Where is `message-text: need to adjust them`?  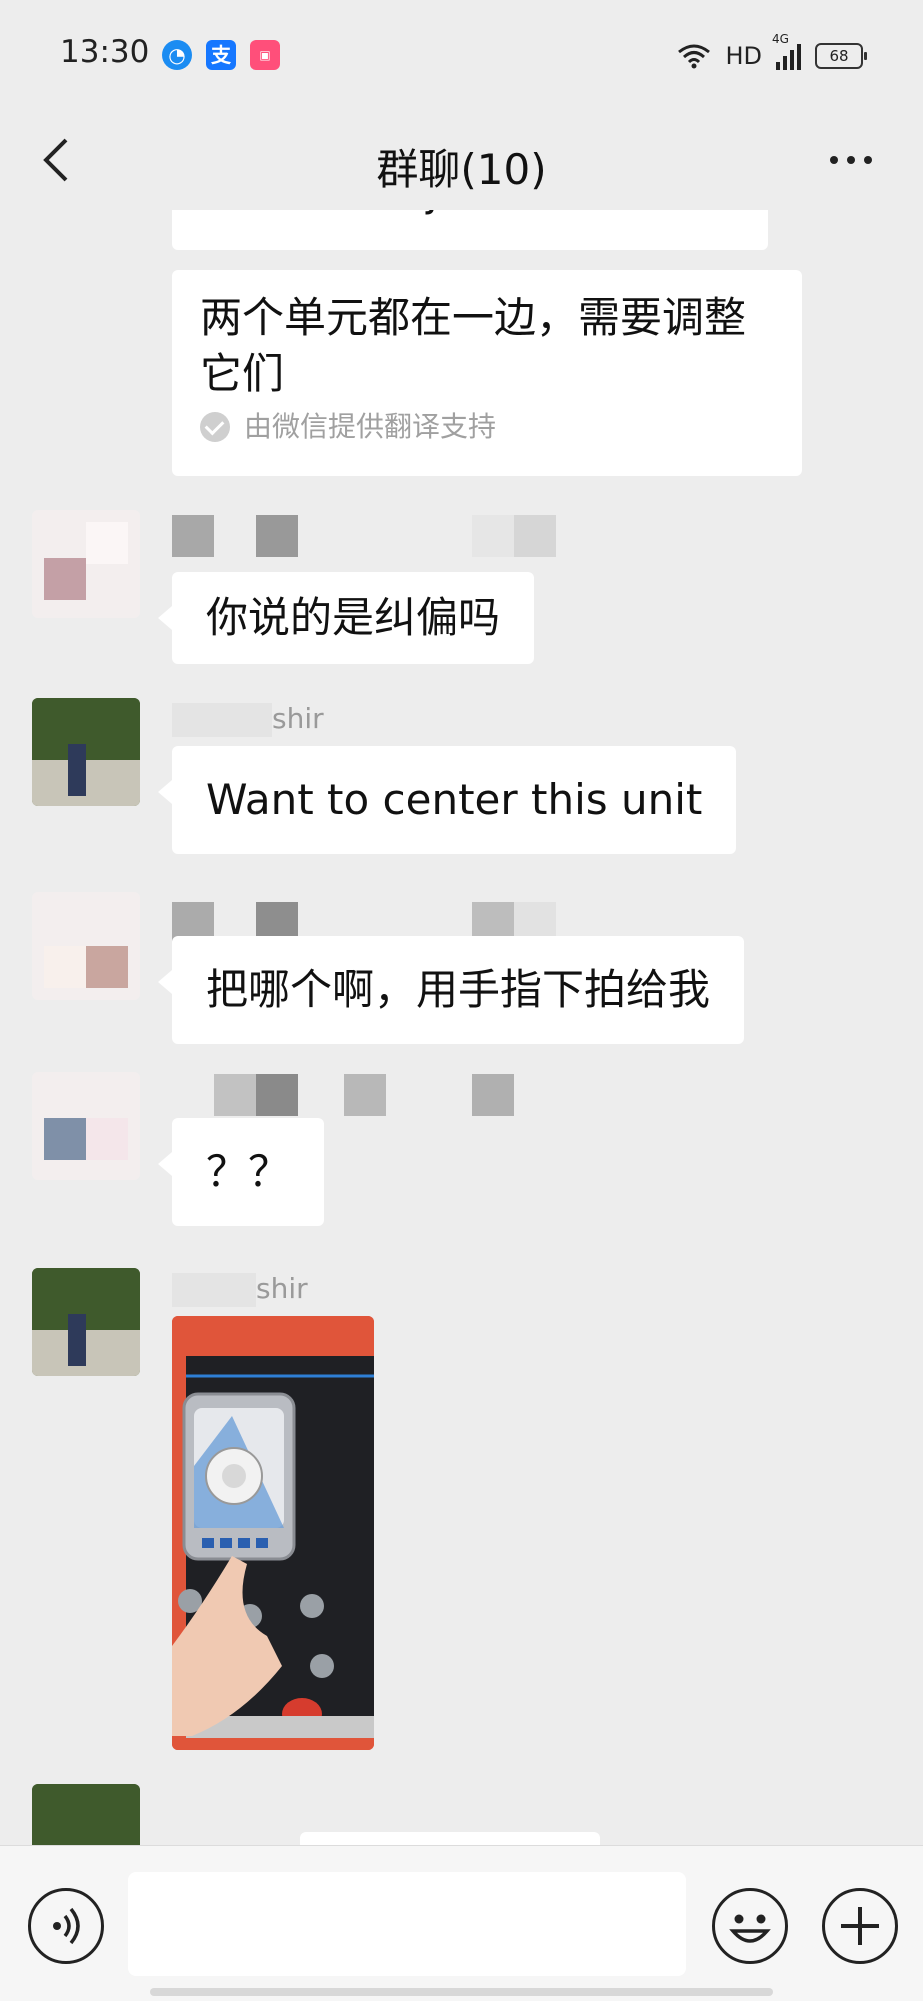 message-text: need to adjust them is located at coordinates (470, 215).